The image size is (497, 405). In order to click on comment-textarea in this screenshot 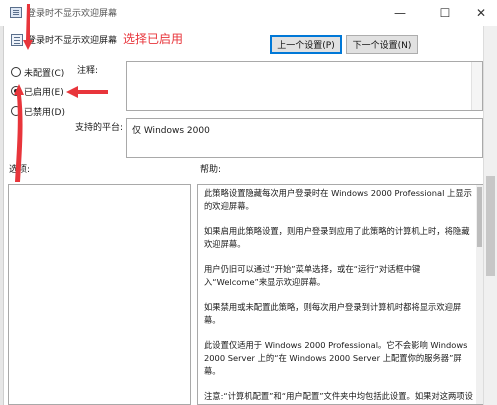, I will do `click(304, 86)`.